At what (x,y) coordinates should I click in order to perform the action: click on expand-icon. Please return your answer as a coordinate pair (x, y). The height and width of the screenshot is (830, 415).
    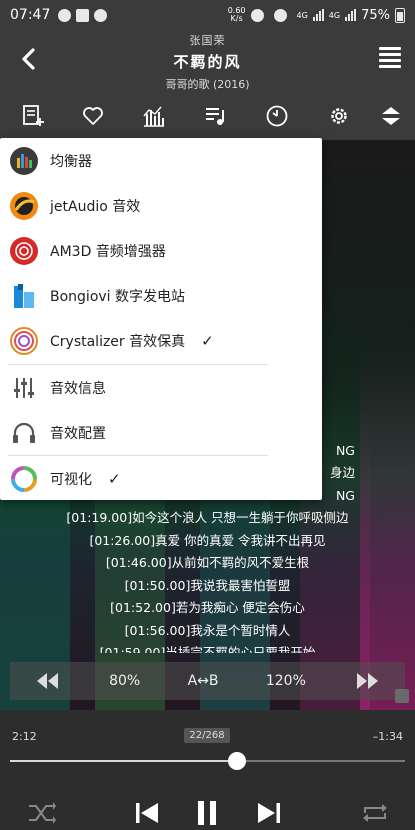
    Looking at the image, I should click on (391, 116).